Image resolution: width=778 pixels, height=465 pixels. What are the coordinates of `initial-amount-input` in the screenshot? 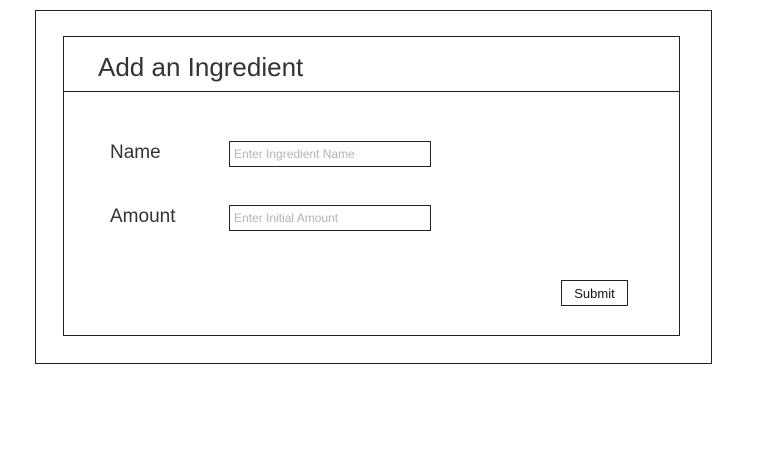 It's located at (330, 218).